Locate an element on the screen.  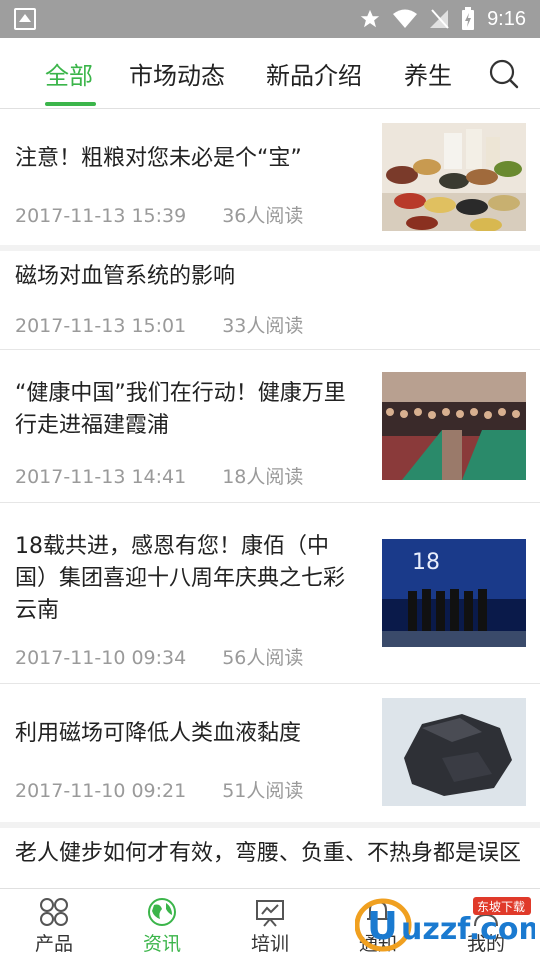
article-date: 2017-11-13 15:01 is located at coordinates (101, 326).